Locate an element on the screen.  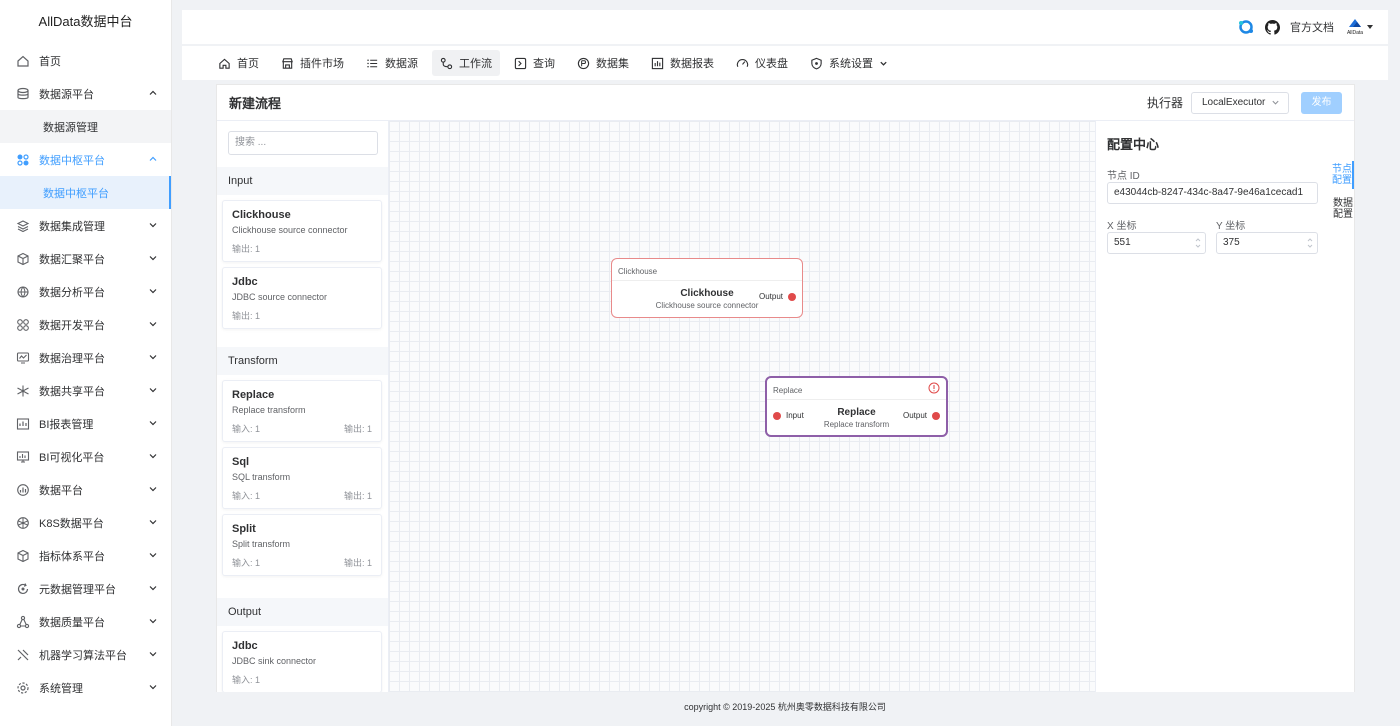
input-port: Input is located at coordinates (788, 415).